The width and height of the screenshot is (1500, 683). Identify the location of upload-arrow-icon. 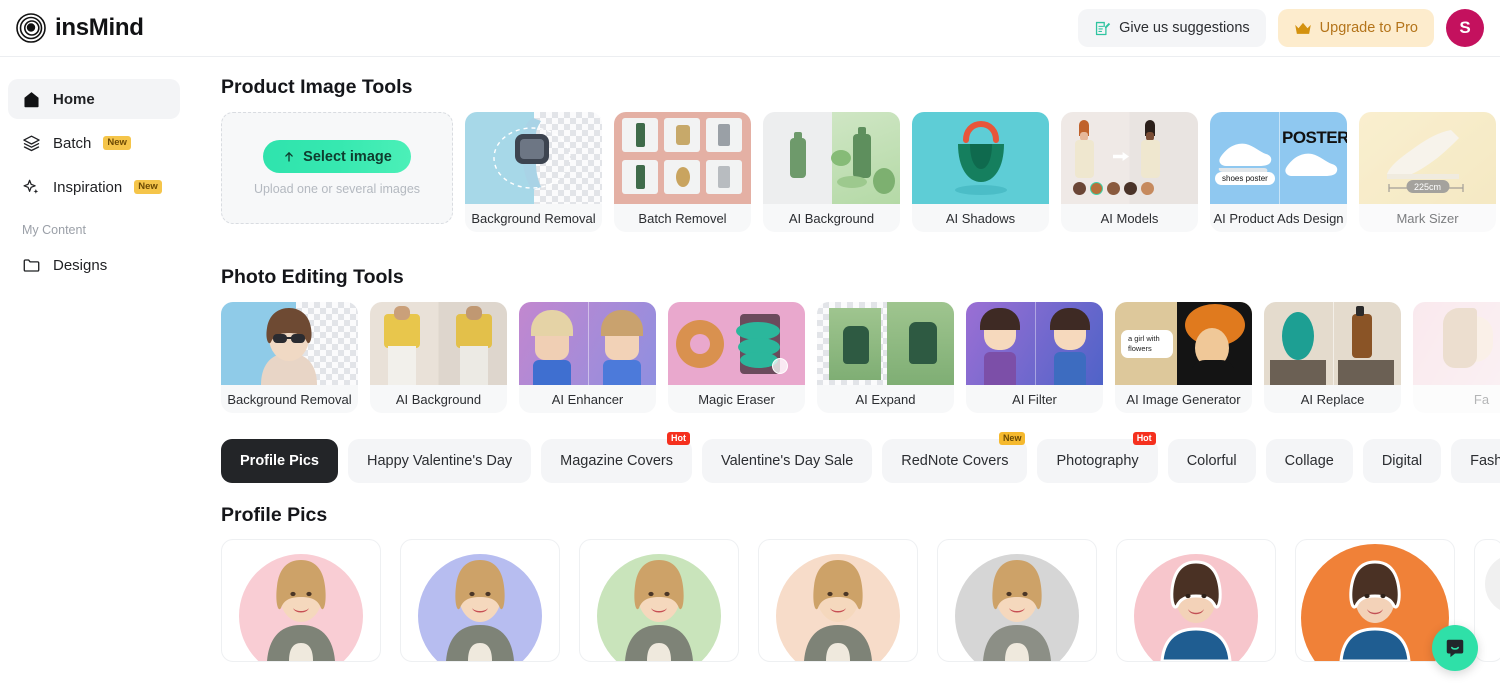
(289, 156).